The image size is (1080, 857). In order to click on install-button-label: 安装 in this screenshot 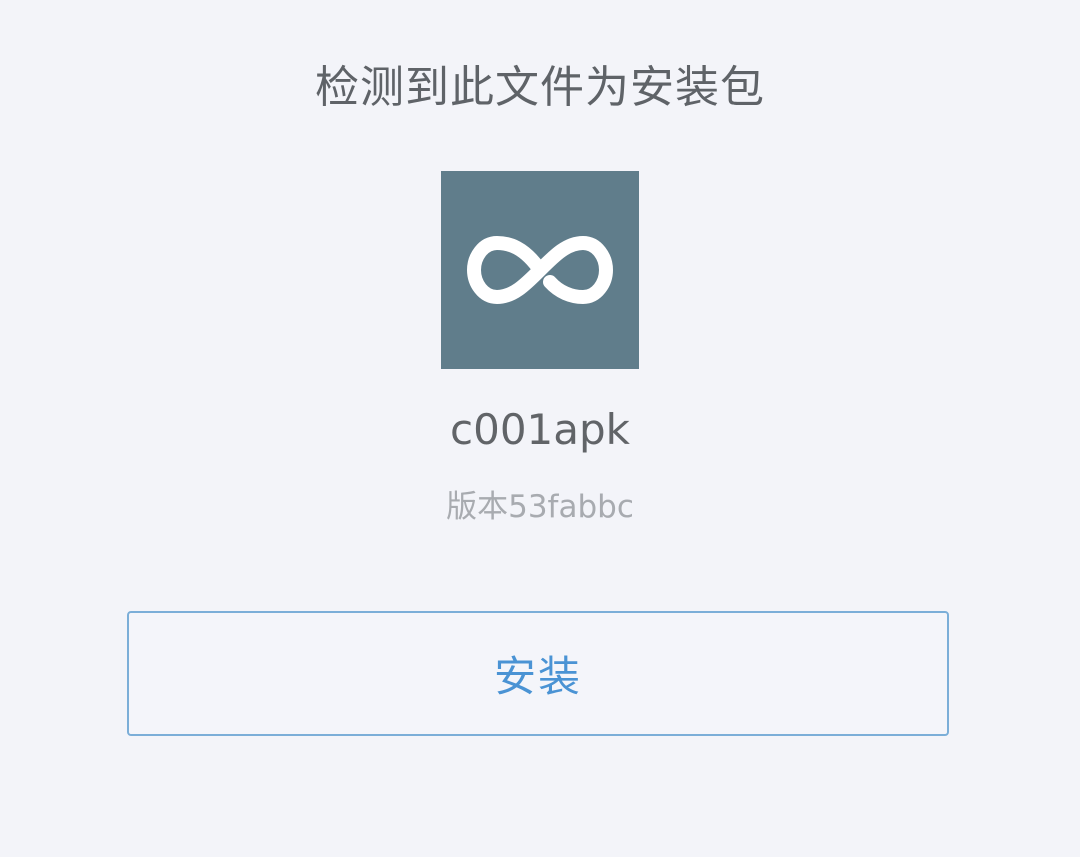, I will do `click(537, 676)`.